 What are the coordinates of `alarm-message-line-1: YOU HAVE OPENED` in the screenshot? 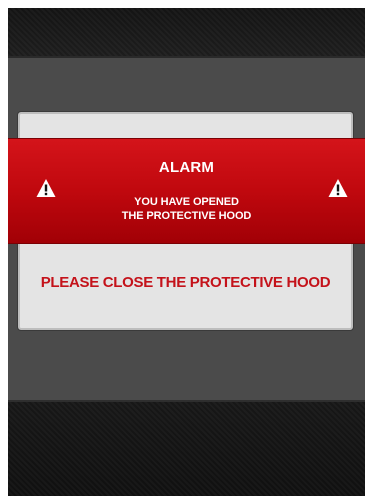 It's located at (186, 202).